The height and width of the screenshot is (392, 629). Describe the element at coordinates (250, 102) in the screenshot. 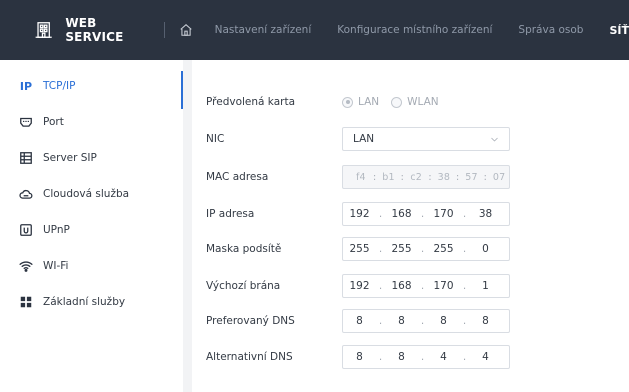

I see `default-card-label: Předvolená karta` at that location.